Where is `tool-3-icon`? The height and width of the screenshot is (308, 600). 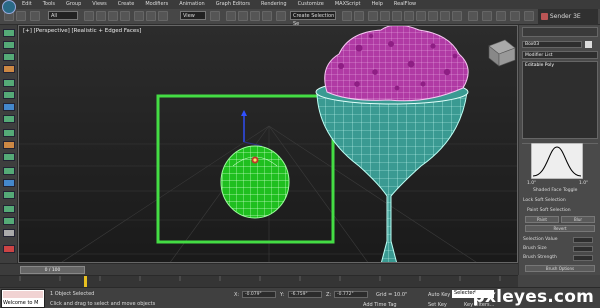
tool-3-icon is located at coordinates (9, 57).